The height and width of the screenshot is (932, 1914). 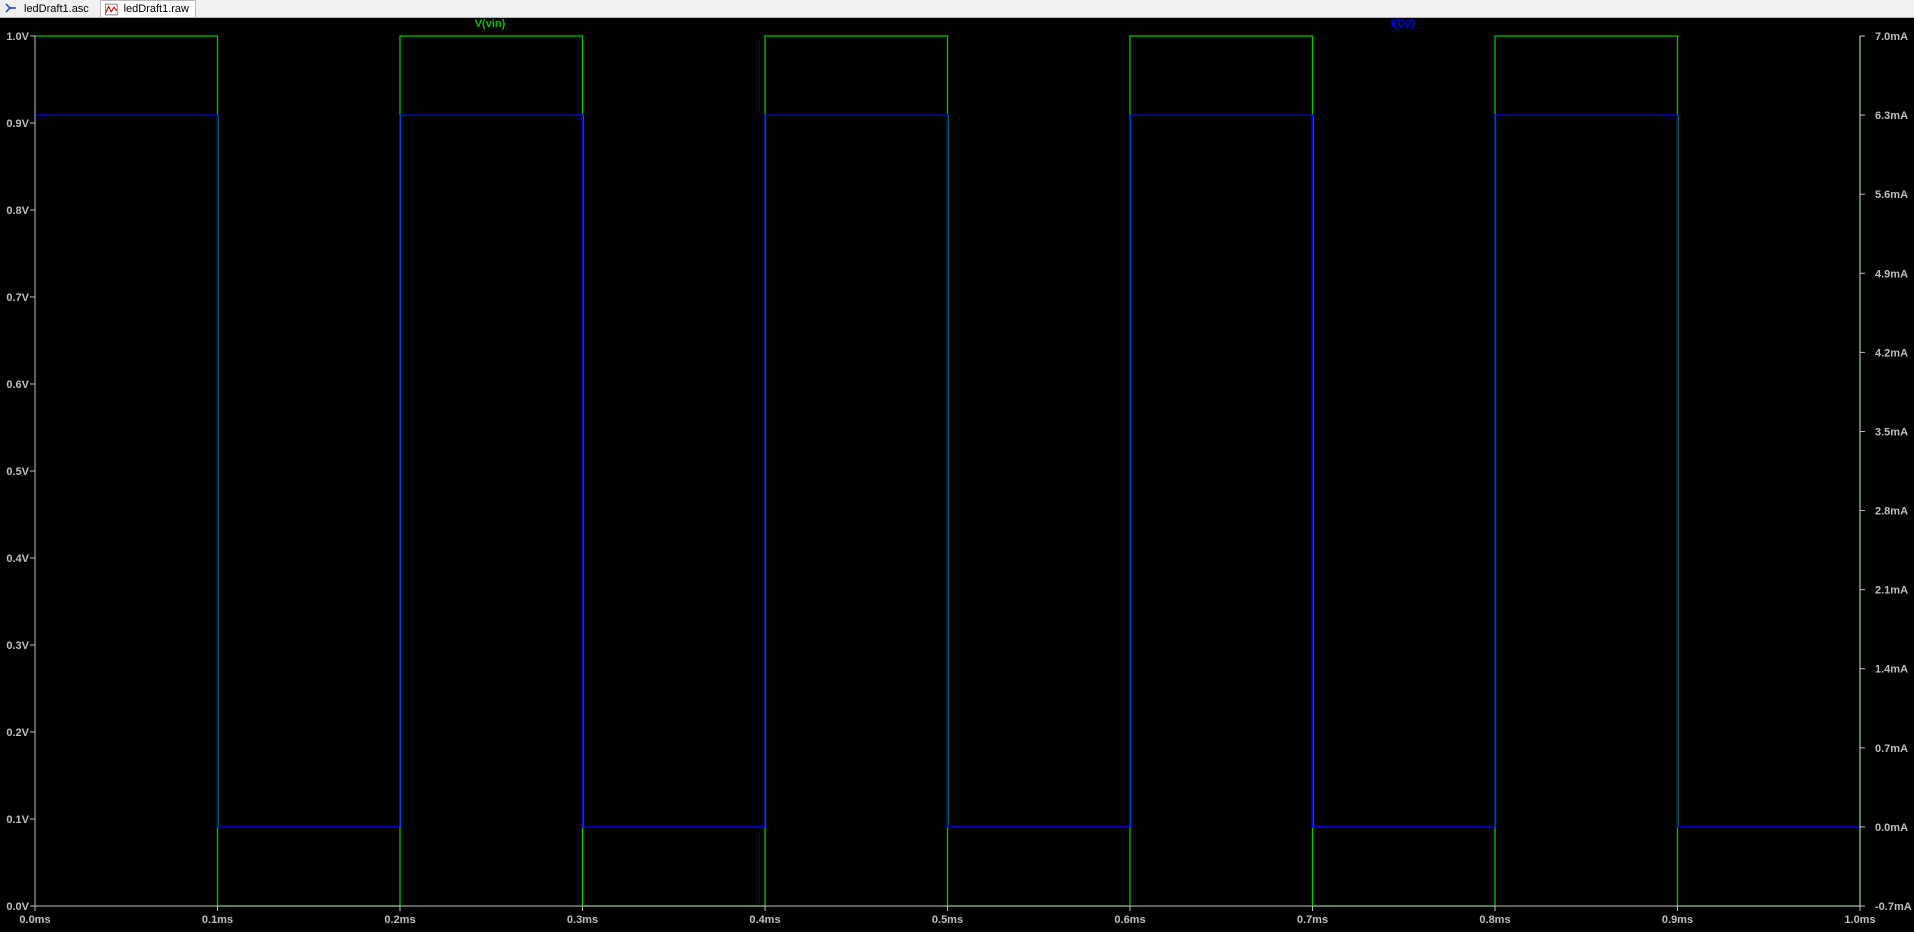 I want to click on right-tick-label: 0.7mA, so click(x=1891, y=749).